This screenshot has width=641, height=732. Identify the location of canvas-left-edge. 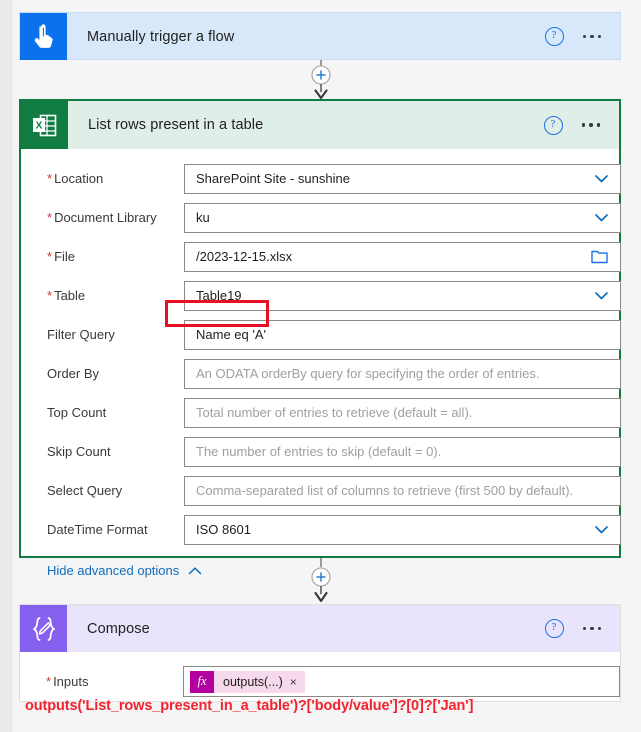
(6, 366).